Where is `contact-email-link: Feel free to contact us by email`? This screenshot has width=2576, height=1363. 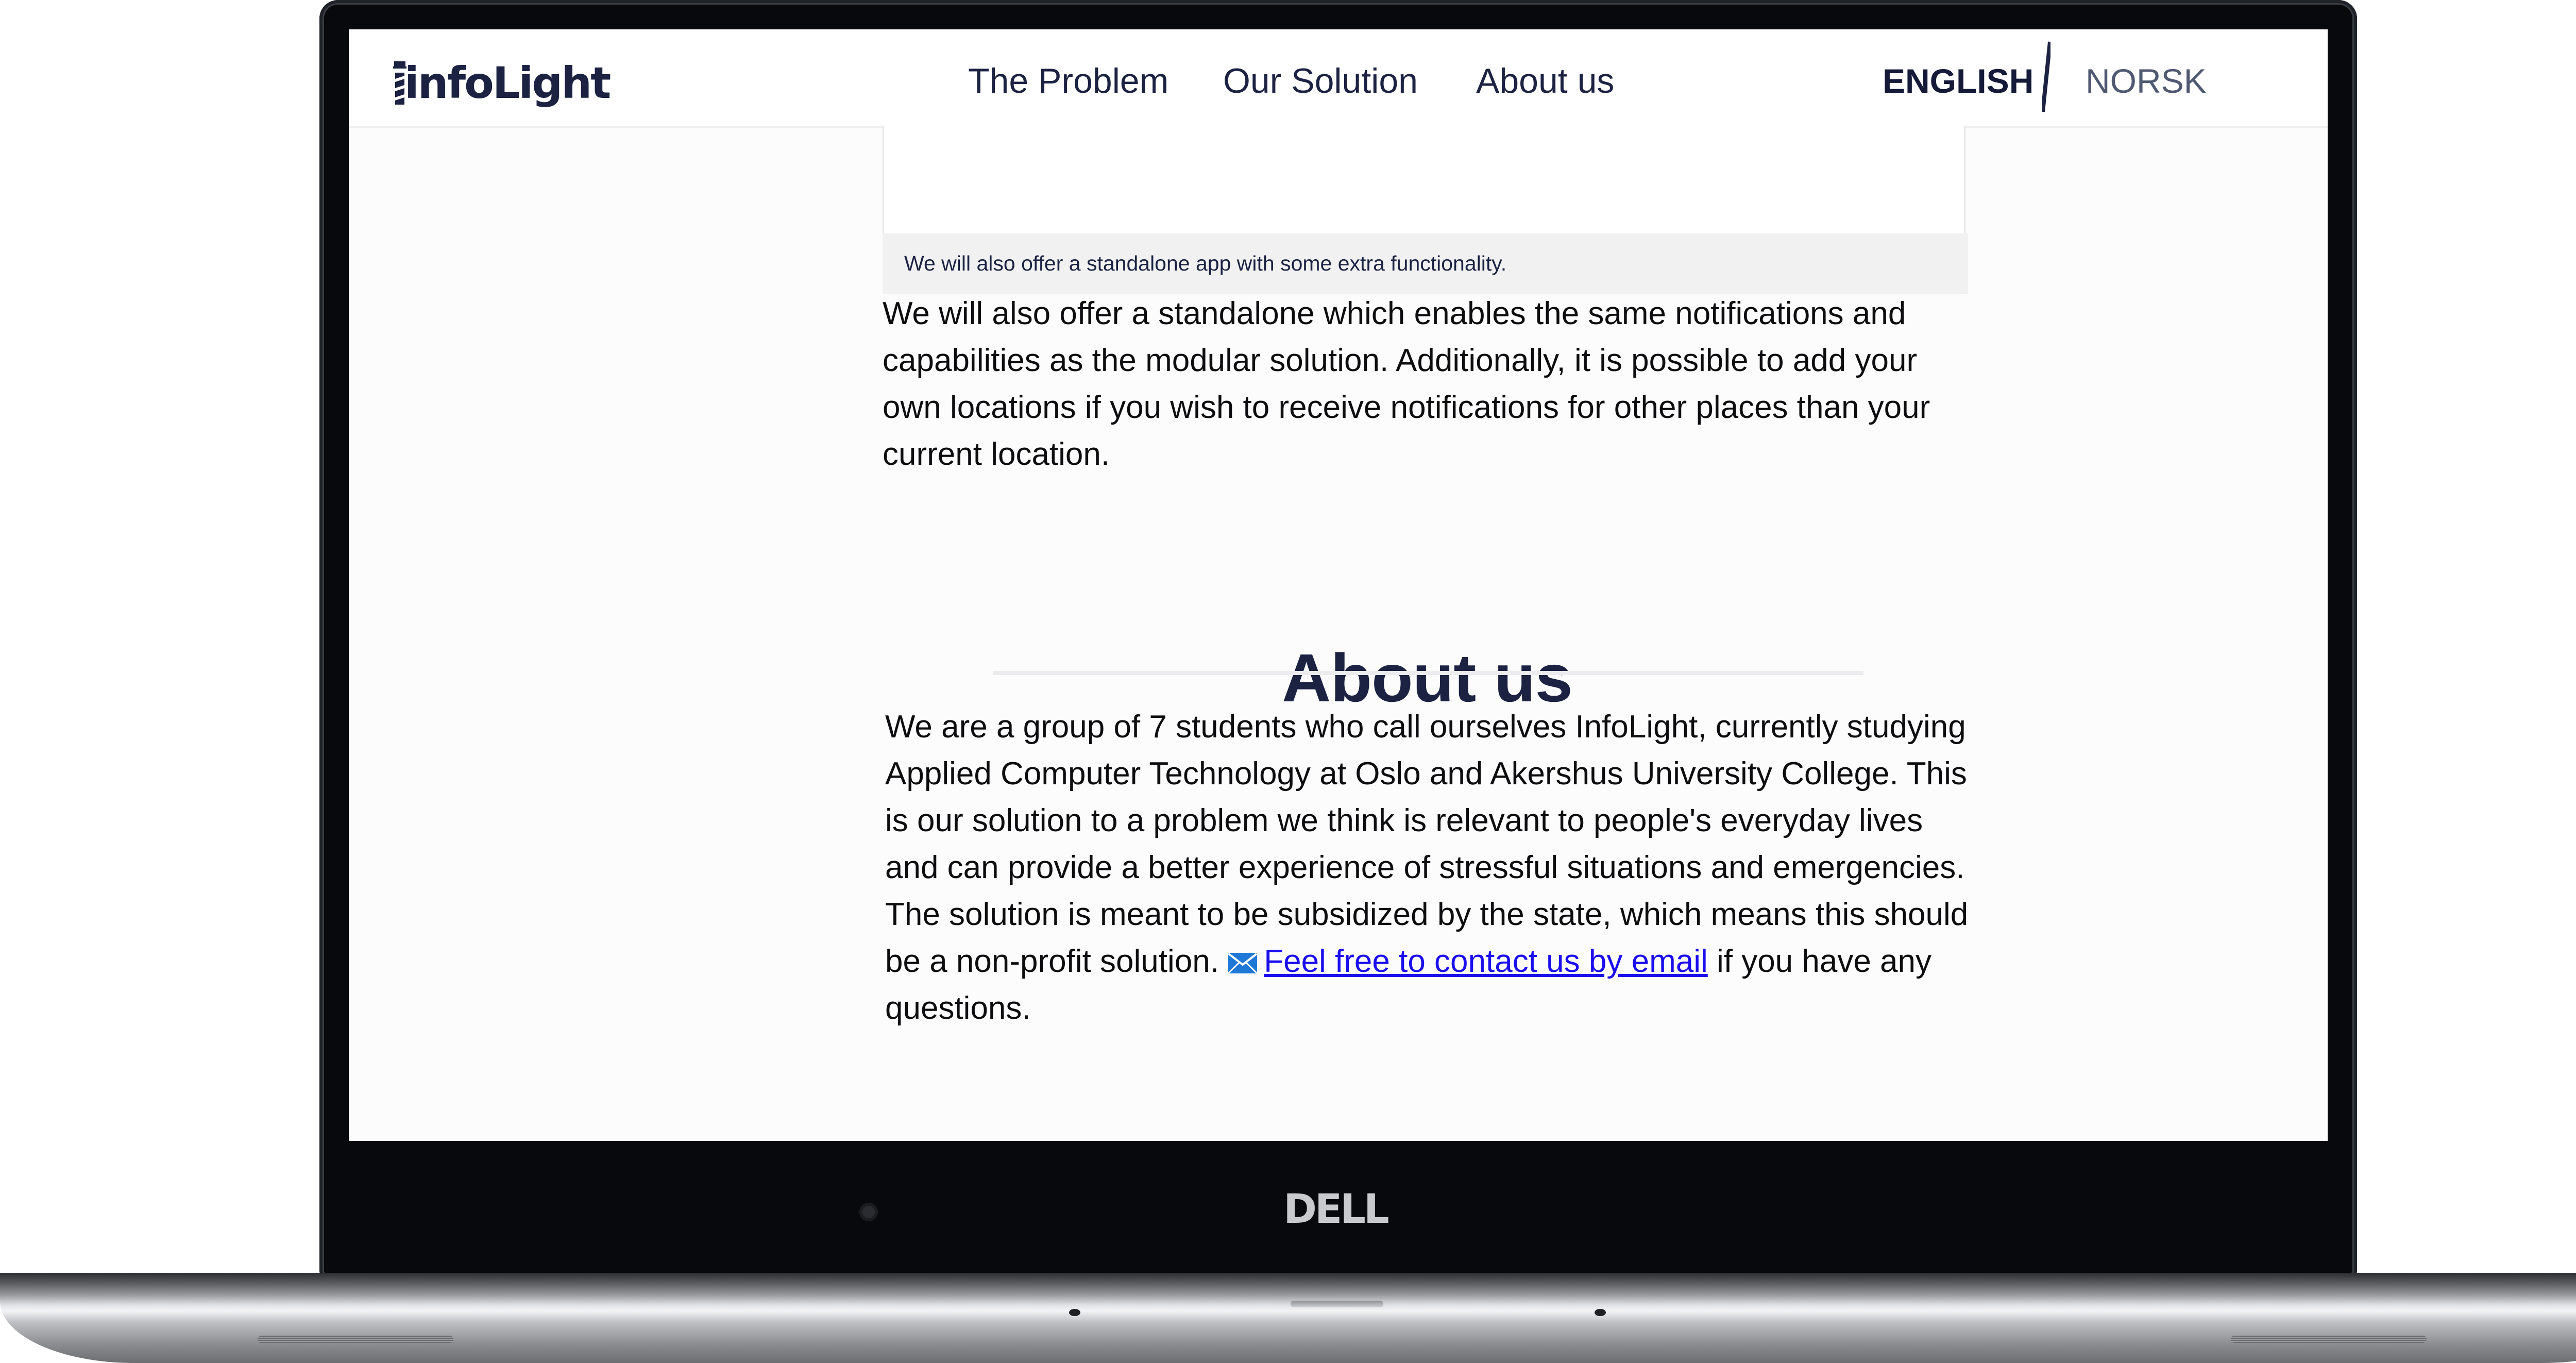
contact-email-link: Feel free to contact us by email is located at coordinates (1486, 961).